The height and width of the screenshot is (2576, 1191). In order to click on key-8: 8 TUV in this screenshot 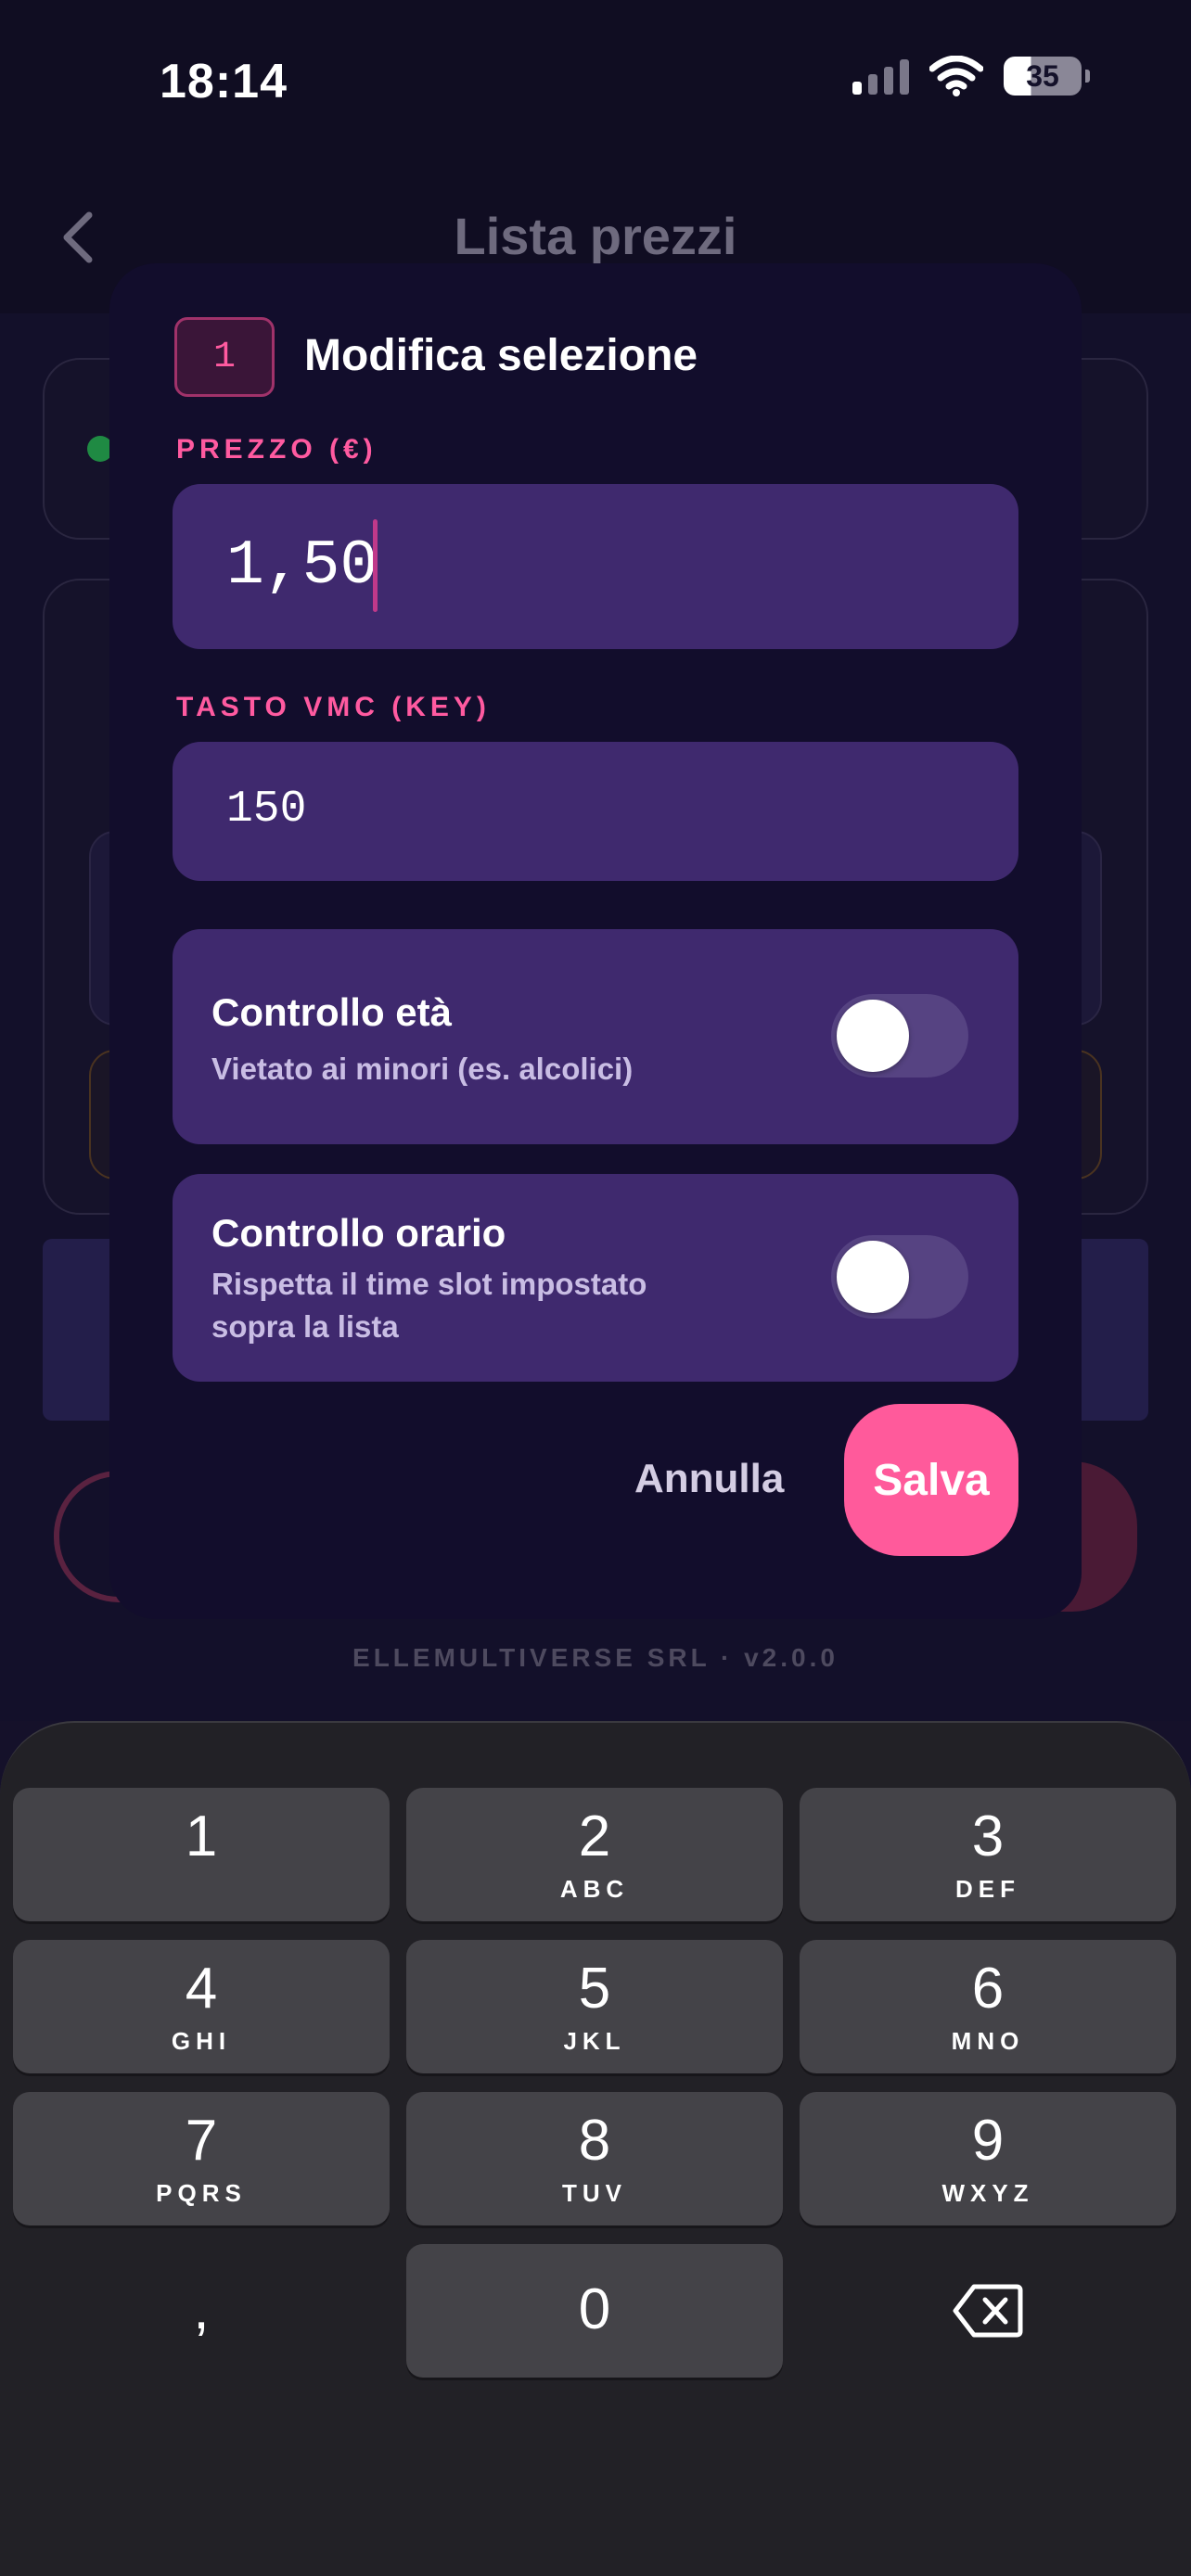, I will do `click(594, 2158)`.